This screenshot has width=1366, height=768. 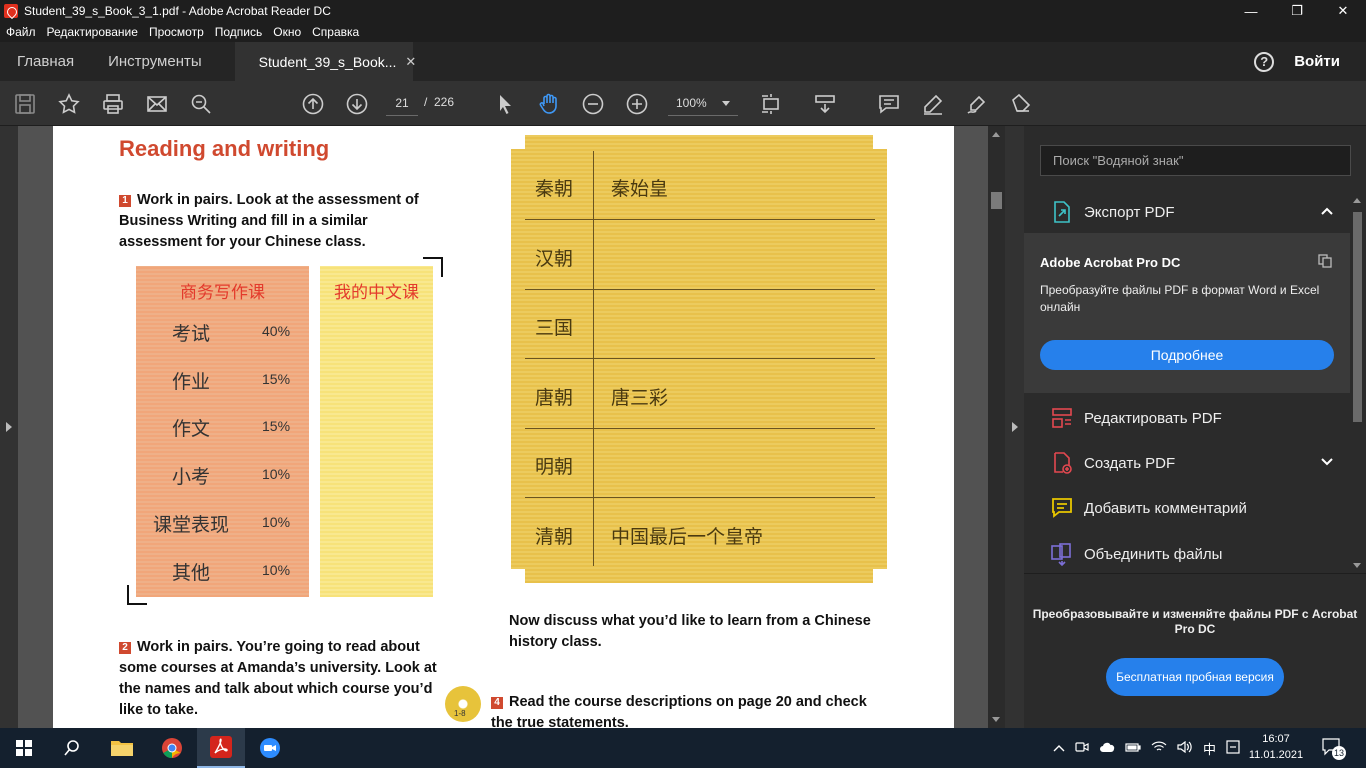 I want to click on row-name: 作文, so click(x=190, y=429).